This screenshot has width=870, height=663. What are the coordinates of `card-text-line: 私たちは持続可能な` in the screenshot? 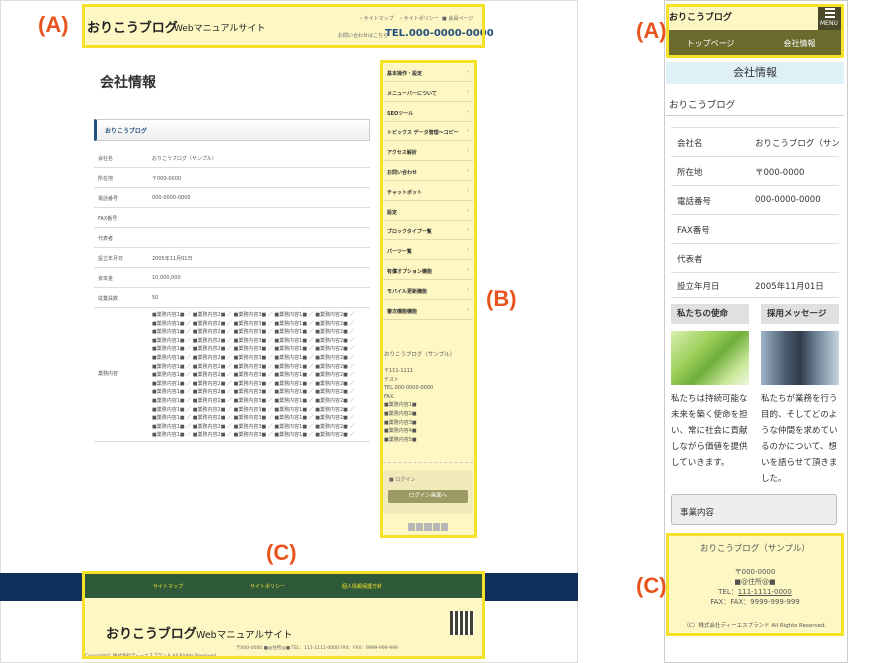 It's located at (709, 399).